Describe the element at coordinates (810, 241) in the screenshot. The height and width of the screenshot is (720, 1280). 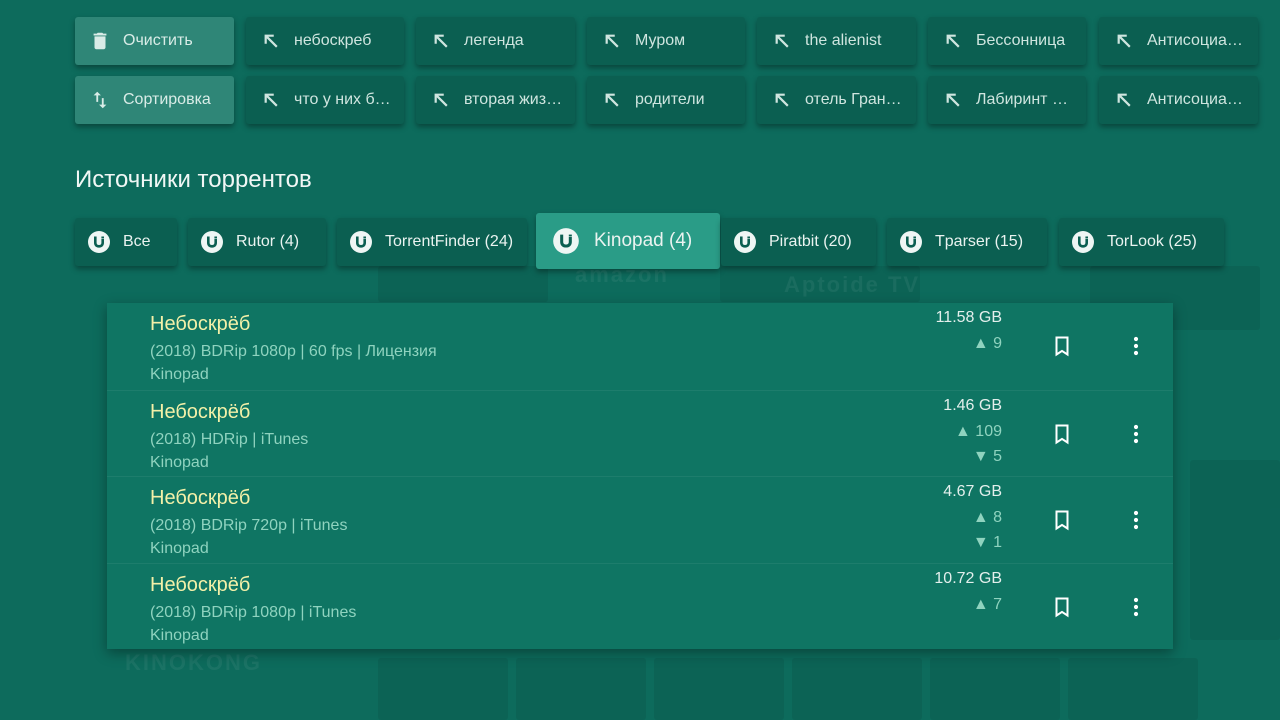
I see `source-tab-label: Piratbit (20)` at that location.